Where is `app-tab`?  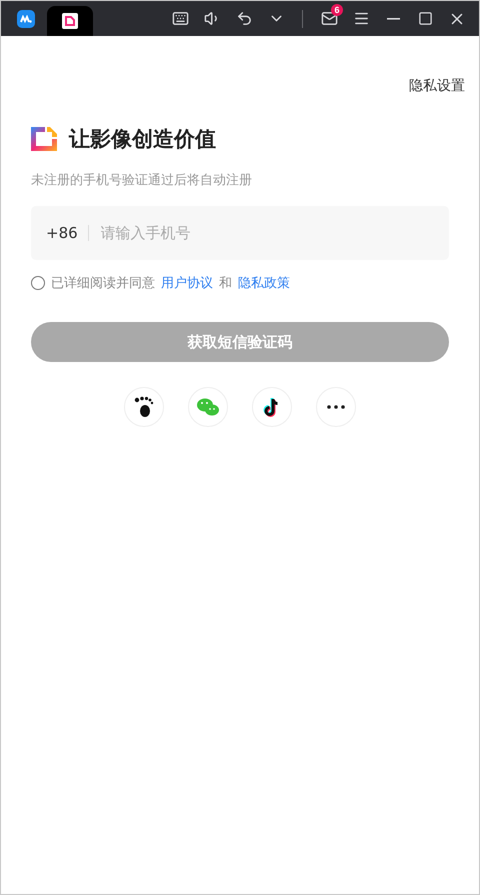 app-tab is located at coordinates (70, 21).